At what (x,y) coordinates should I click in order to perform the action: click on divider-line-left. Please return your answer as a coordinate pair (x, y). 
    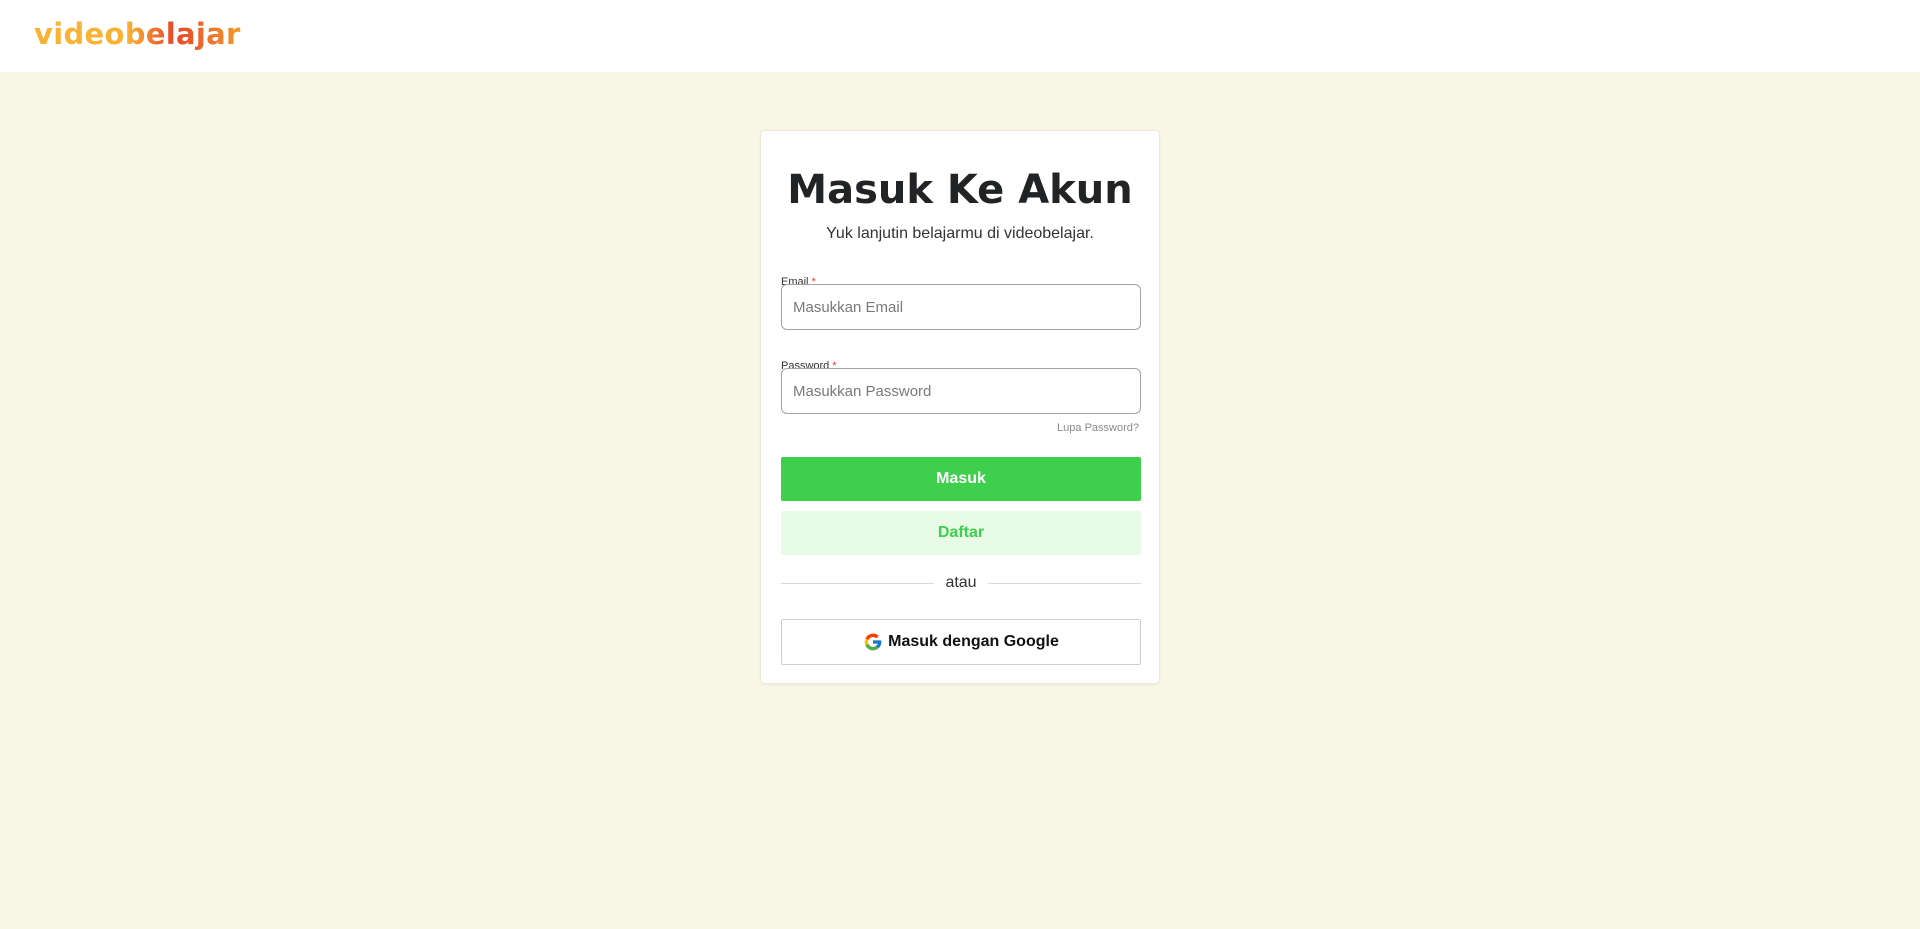
    Looking at the image, I should click on (858, 583).